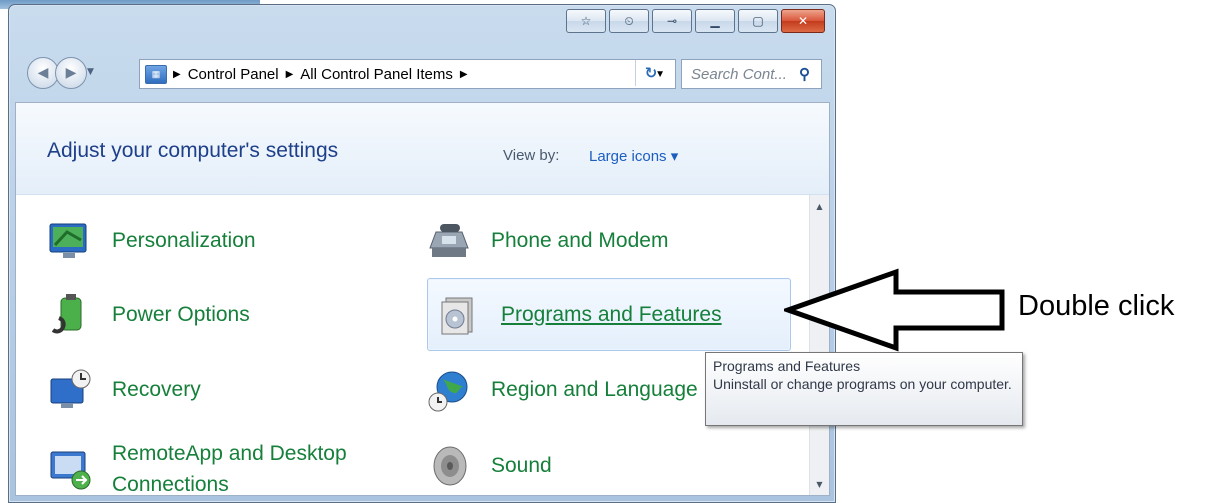 The width and height of the screenshot is (1230, 503). I want to click on arrow-left-icon, so click(894, 310).